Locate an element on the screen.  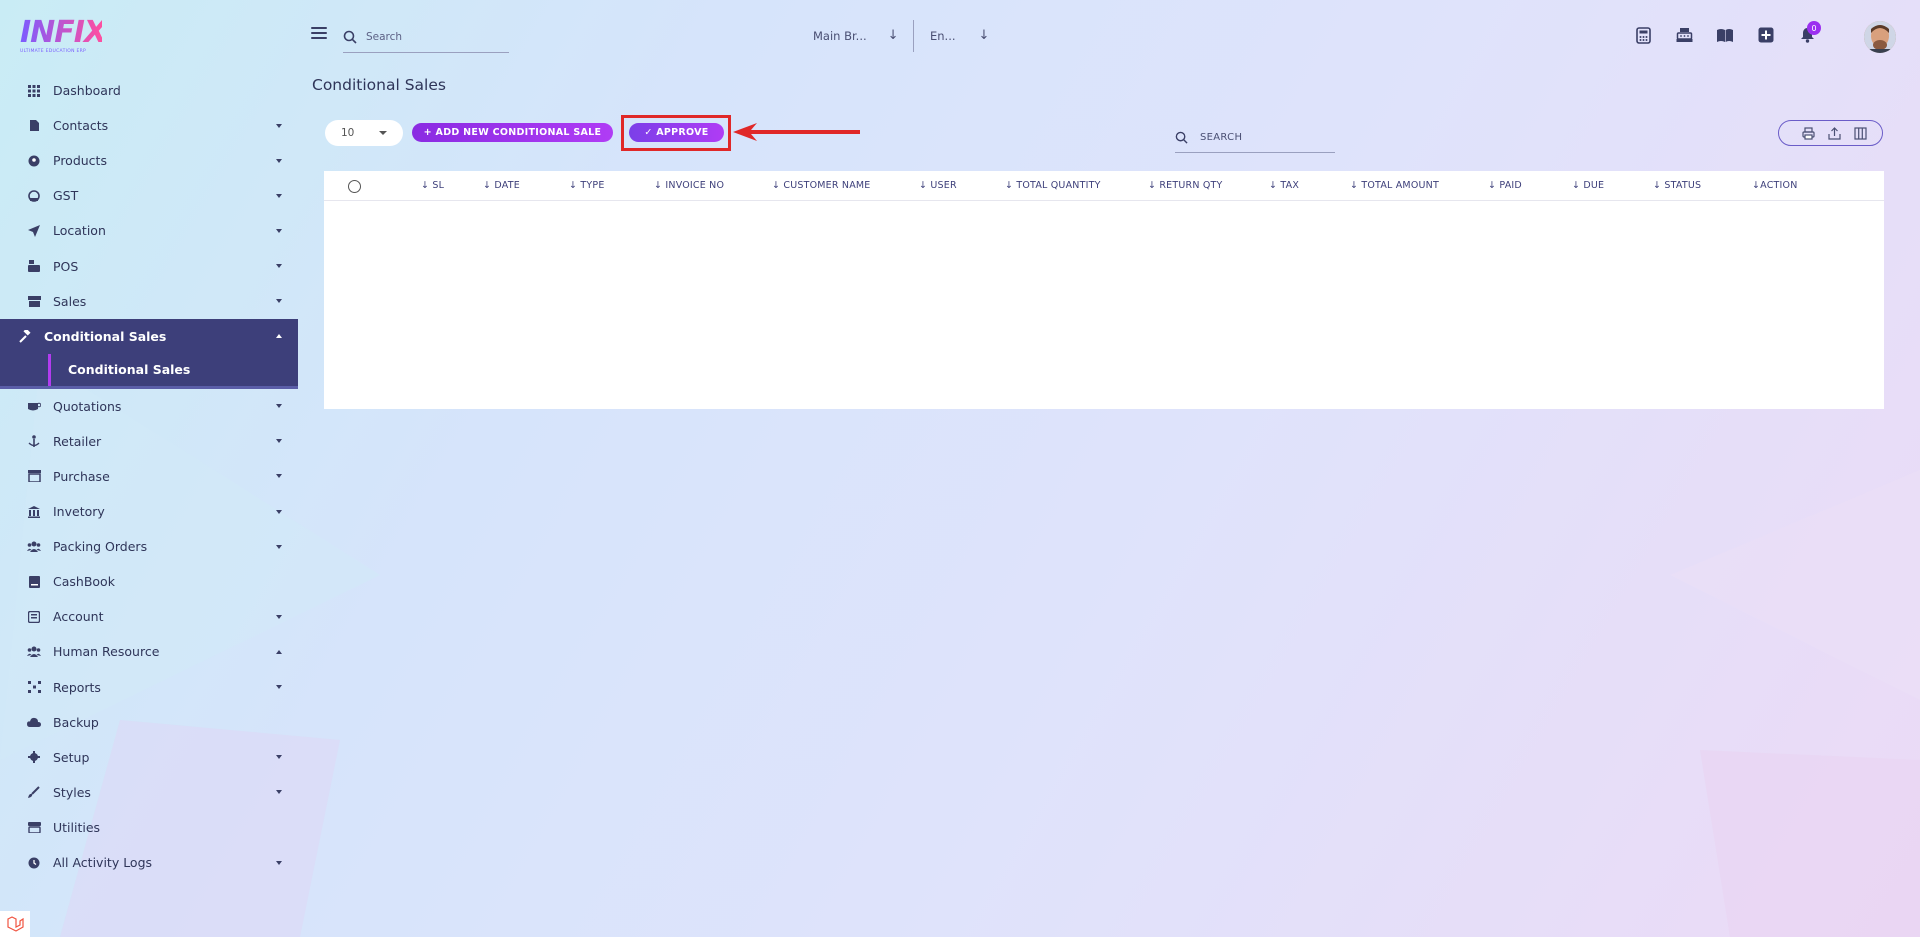
cash-register-icon is located at coordinates (1684, 35).